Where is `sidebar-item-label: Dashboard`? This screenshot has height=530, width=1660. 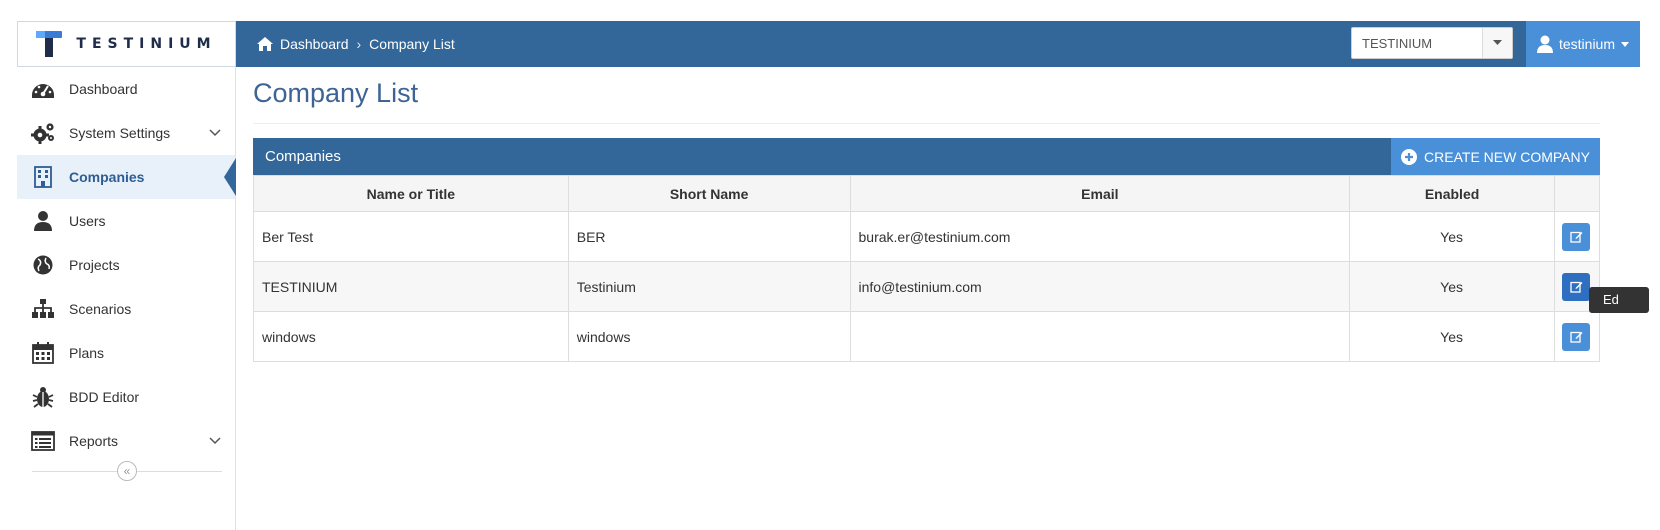
sidebar-item-label: Dashboard is located at coordinates (103, 89).